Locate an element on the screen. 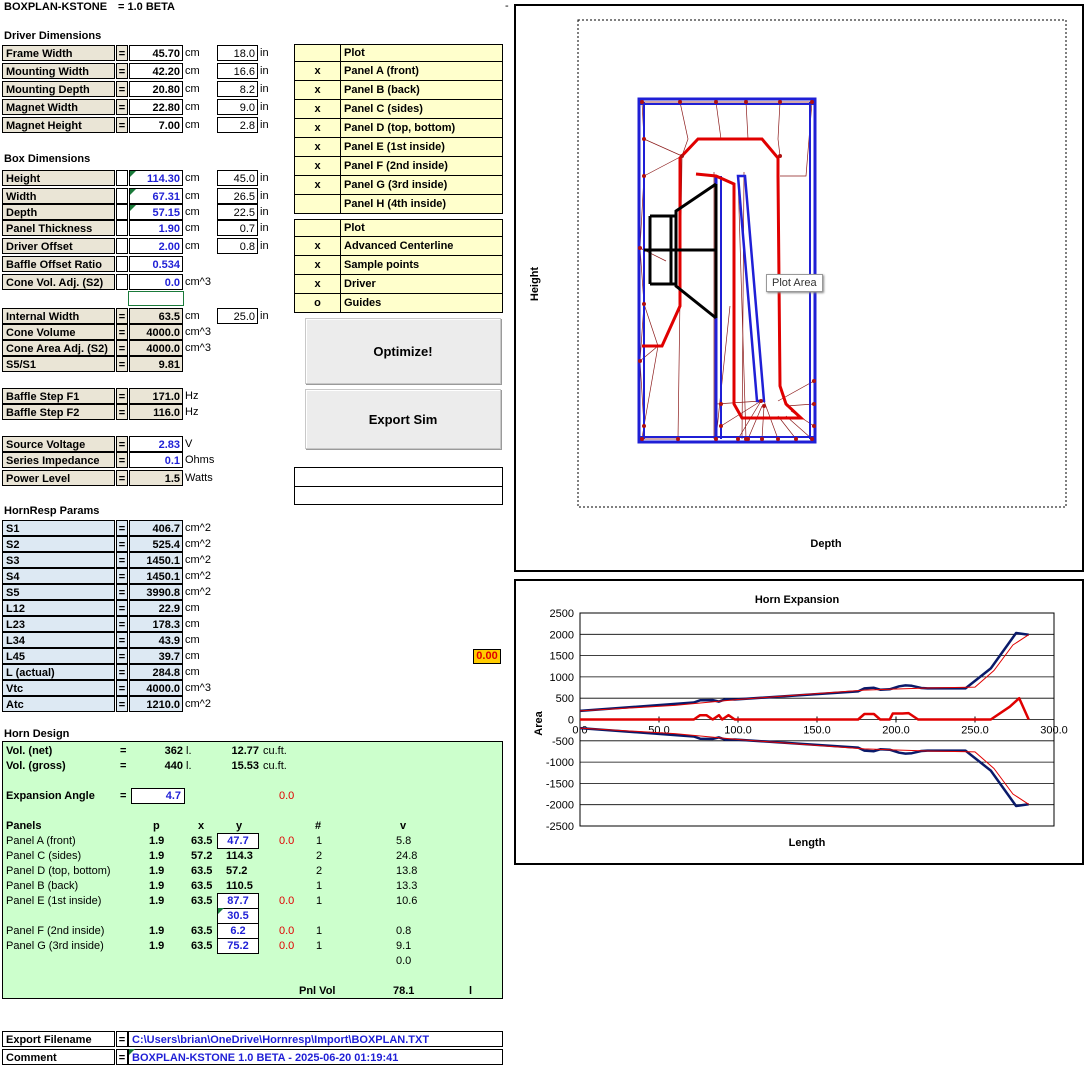  options-plot-heading: Plot is located at coordinates (421, 228).